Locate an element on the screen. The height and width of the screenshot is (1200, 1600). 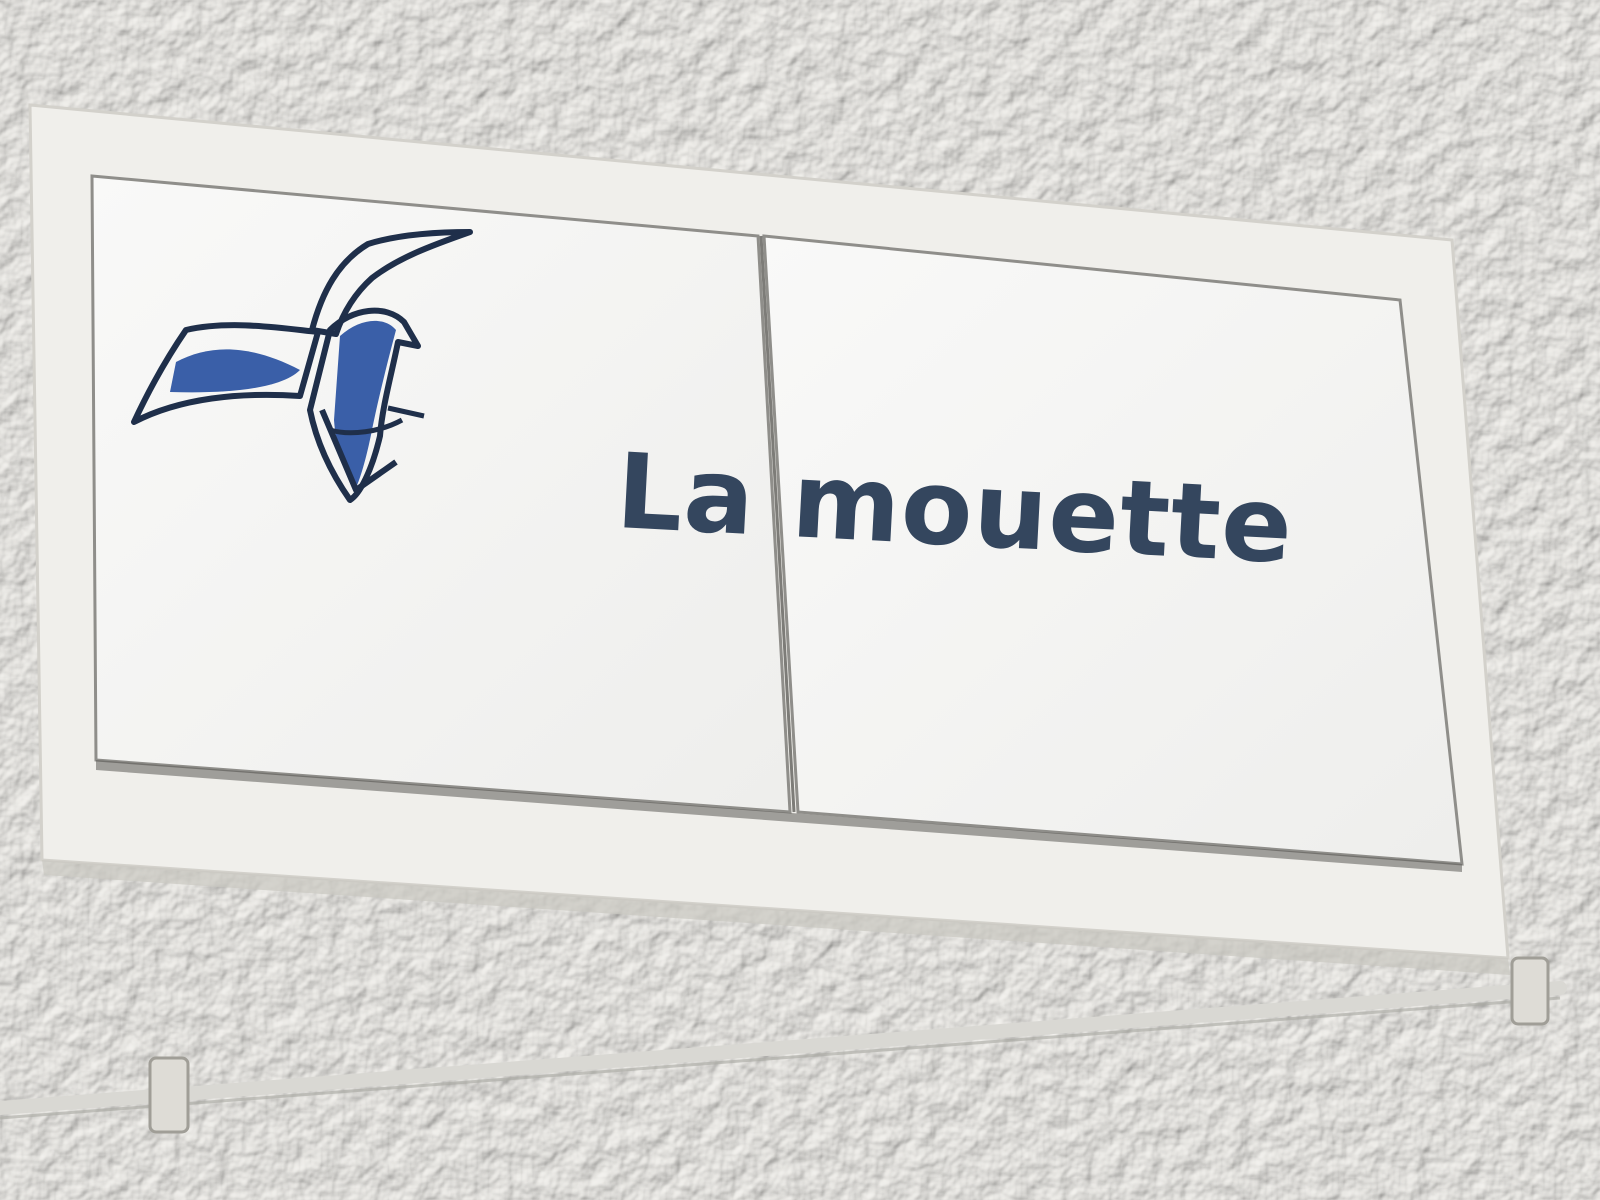
pipe-clip-left is located at coordinates (169, 1095).